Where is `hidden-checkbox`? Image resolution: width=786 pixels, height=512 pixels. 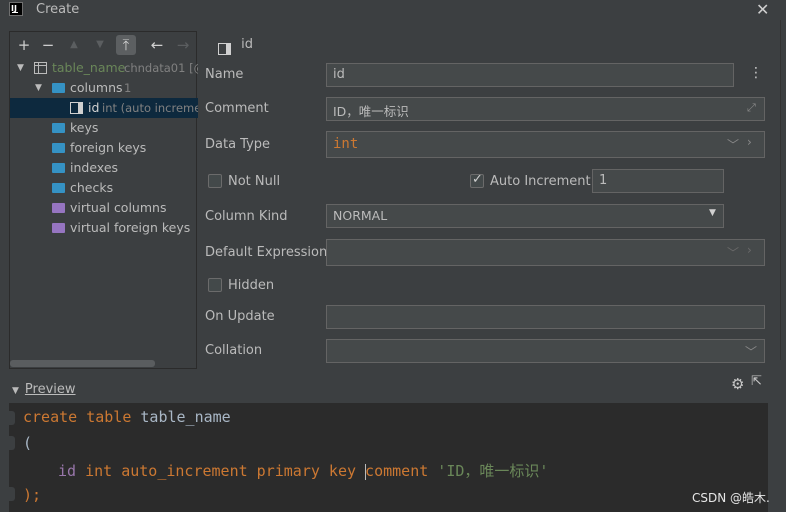 hidden-checkbox is located at coordinates (215, 285).